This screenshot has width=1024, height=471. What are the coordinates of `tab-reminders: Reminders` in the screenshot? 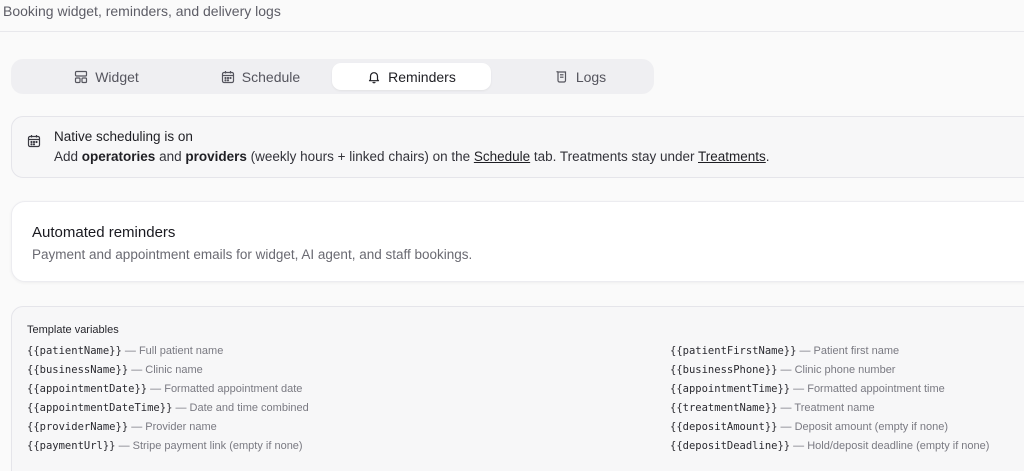 It's located at (411, 76).